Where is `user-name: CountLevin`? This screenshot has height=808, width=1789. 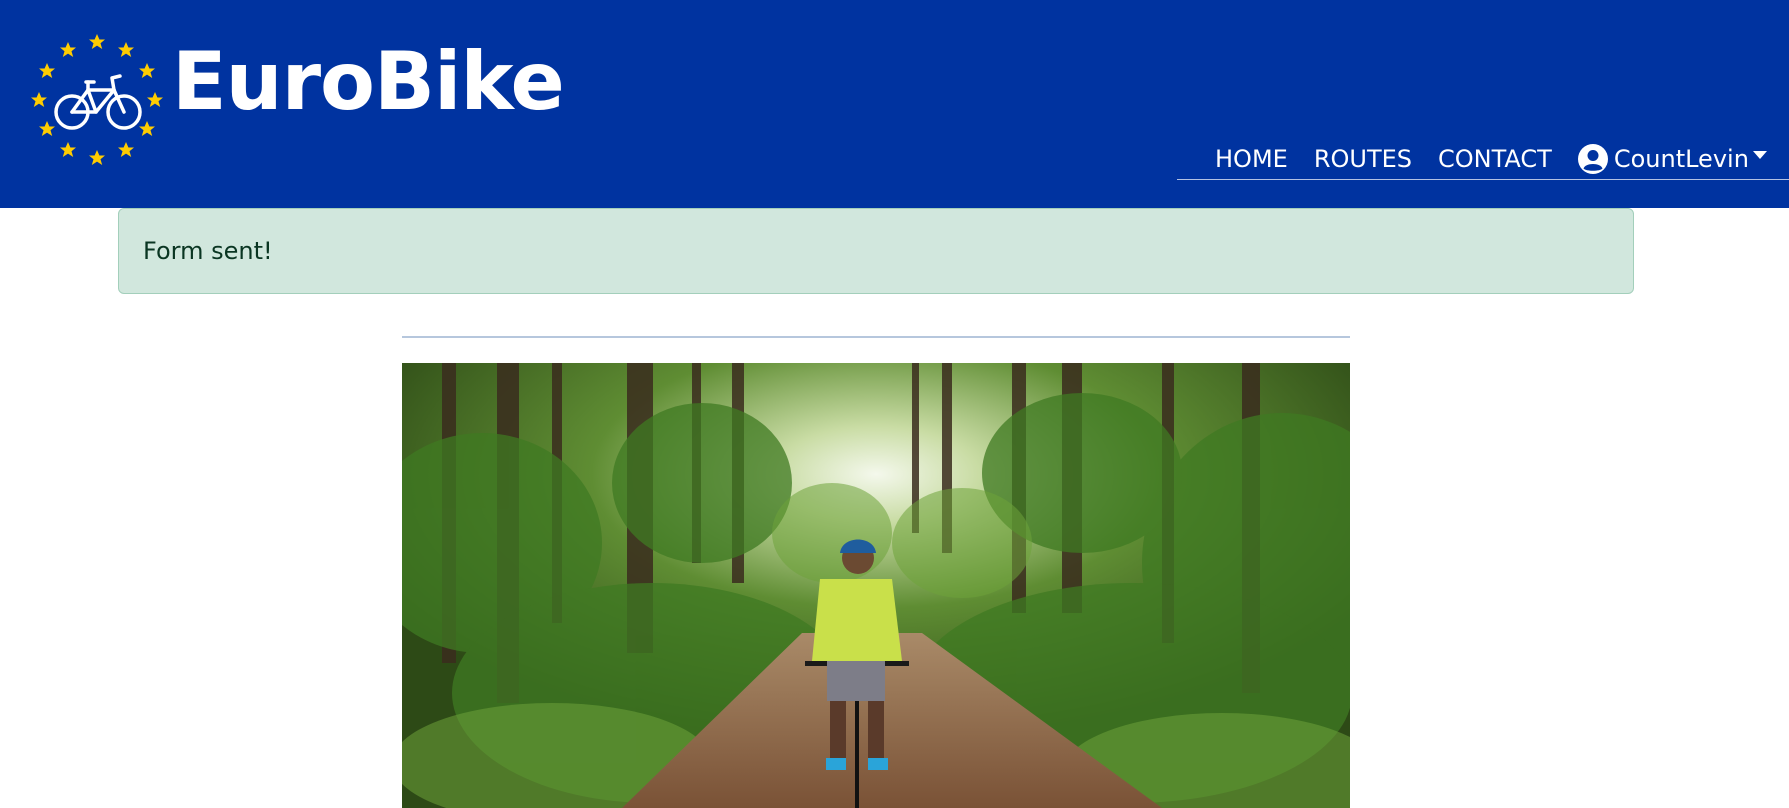 user-name: CountLevin is located at coordinates (1681, 158).